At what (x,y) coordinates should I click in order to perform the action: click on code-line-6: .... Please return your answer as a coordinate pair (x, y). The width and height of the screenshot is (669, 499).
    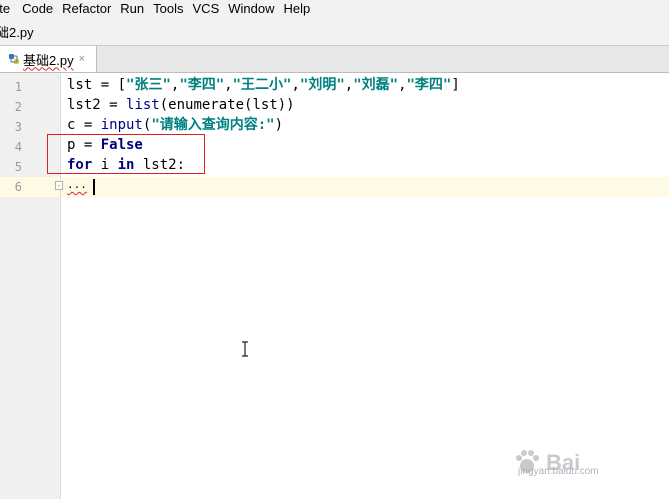
    Looking at the image, I should click on (77, 185).